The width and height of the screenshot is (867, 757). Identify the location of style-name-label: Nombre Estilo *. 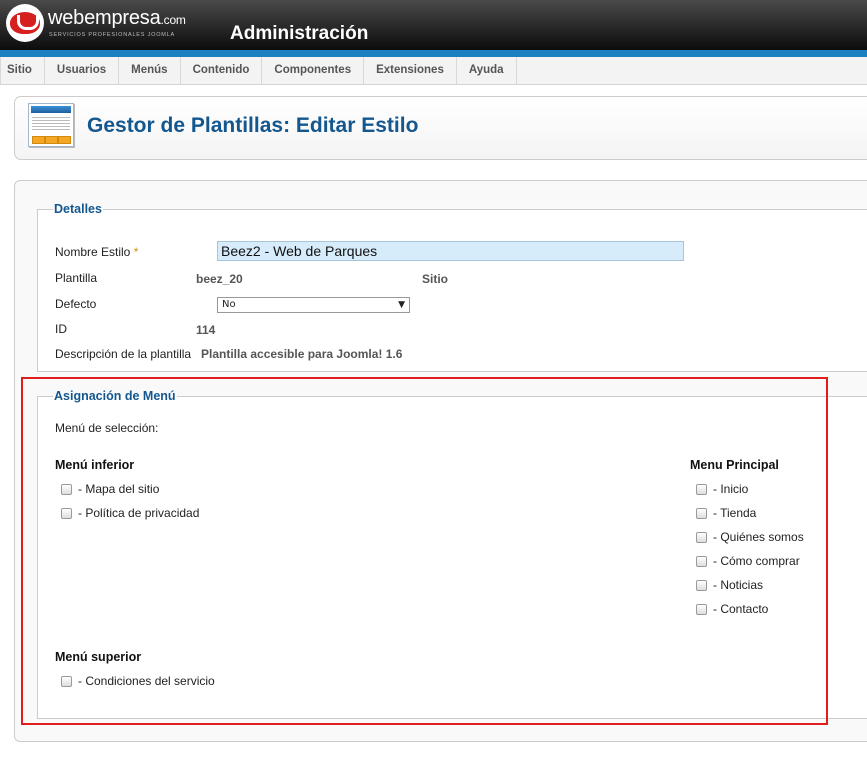
(97, 252).